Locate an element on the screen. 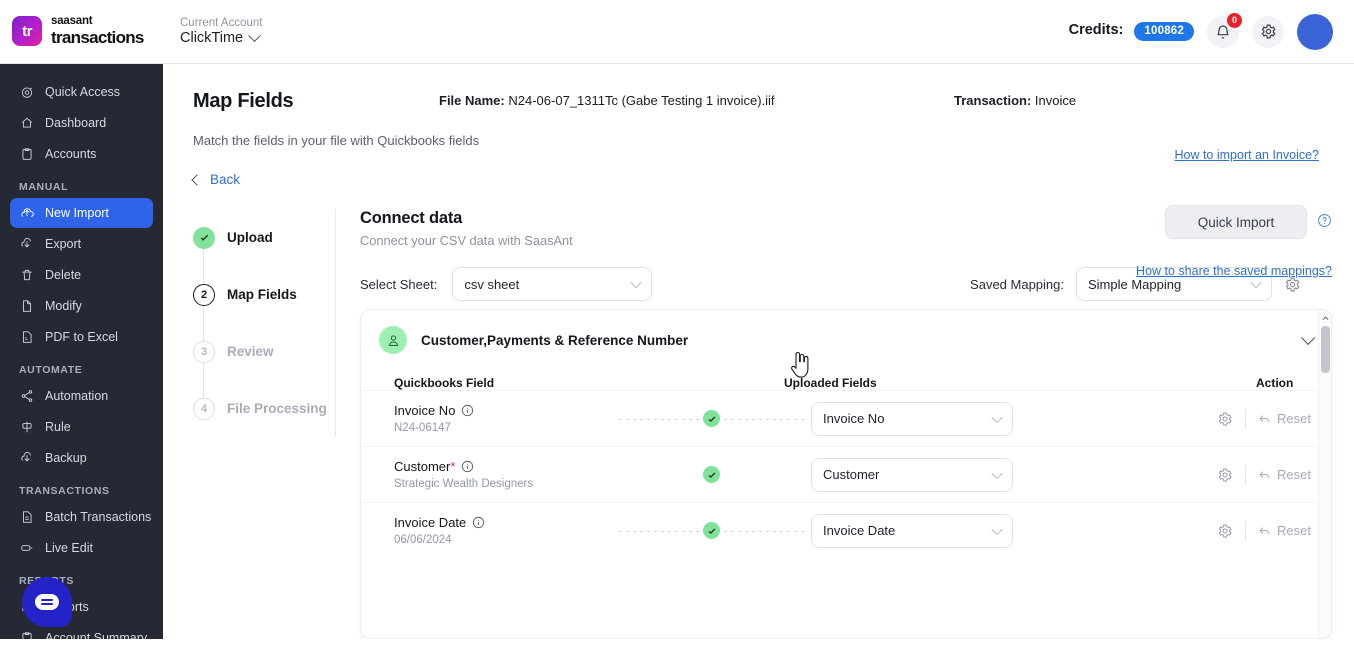 The image size is (1354, 649). back-button: Back is located at coordinates (216, 179).